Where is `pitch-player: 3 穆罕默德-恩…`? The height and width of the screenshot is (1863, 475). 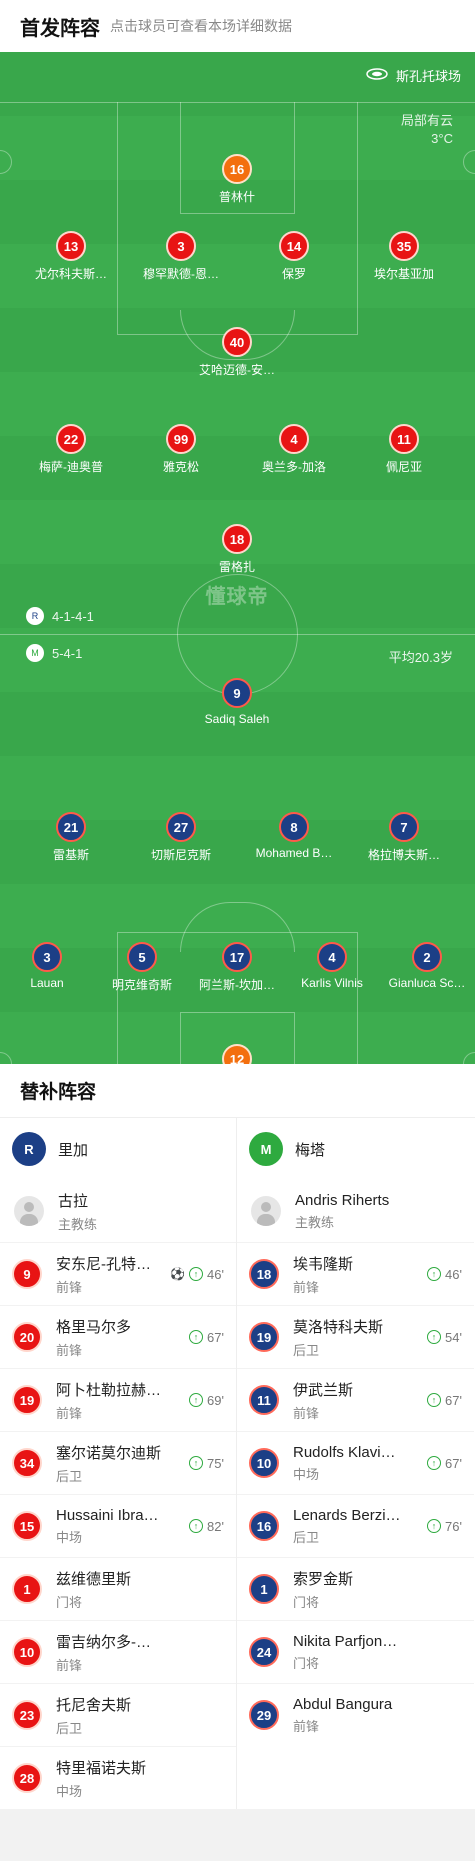
pitch-player: 3 穆罕默德-恩… is located at coordinates (181, 256).